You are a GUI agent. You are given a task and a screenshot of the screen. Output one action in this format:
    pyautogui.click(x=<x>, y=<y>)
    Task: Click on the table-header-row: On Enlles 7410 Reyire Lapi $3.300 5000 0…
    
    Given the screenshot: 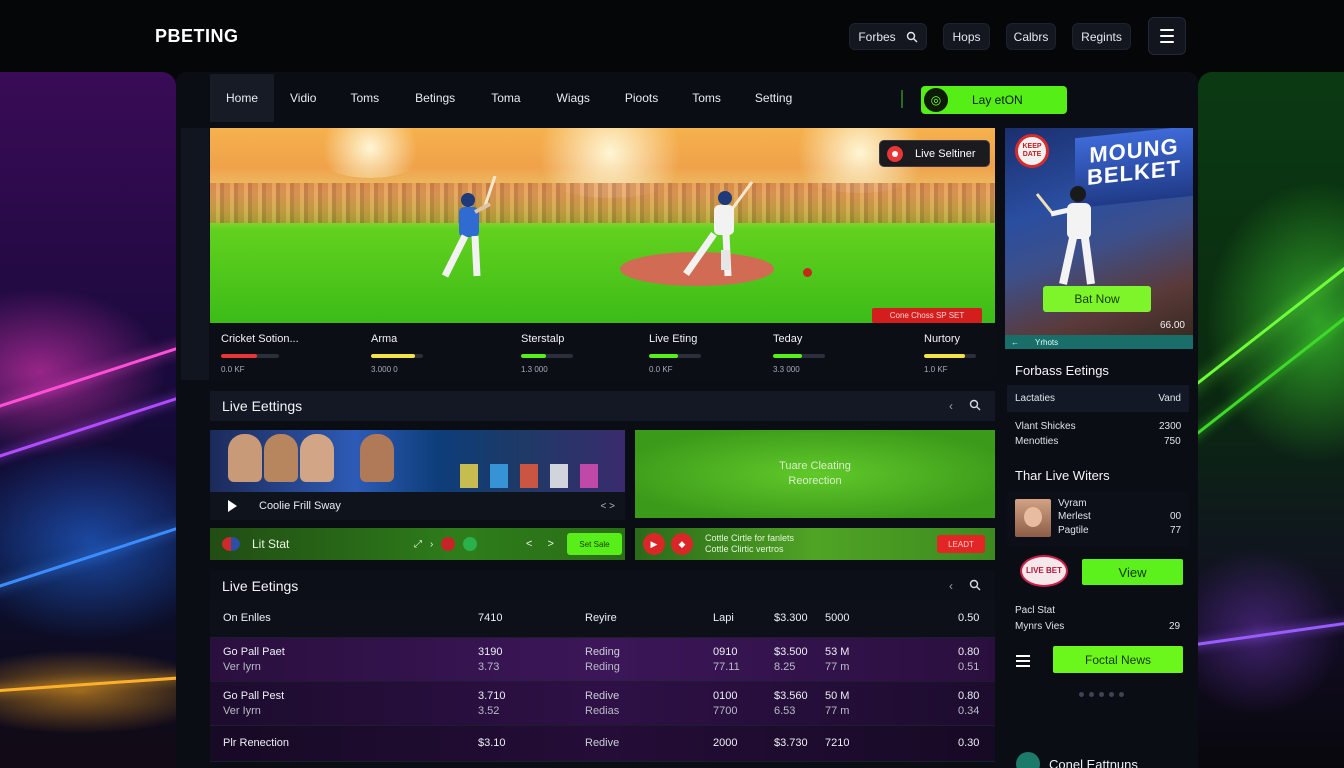 What is the action you would take?
    pyautogui.click(x=602, y=619)
    